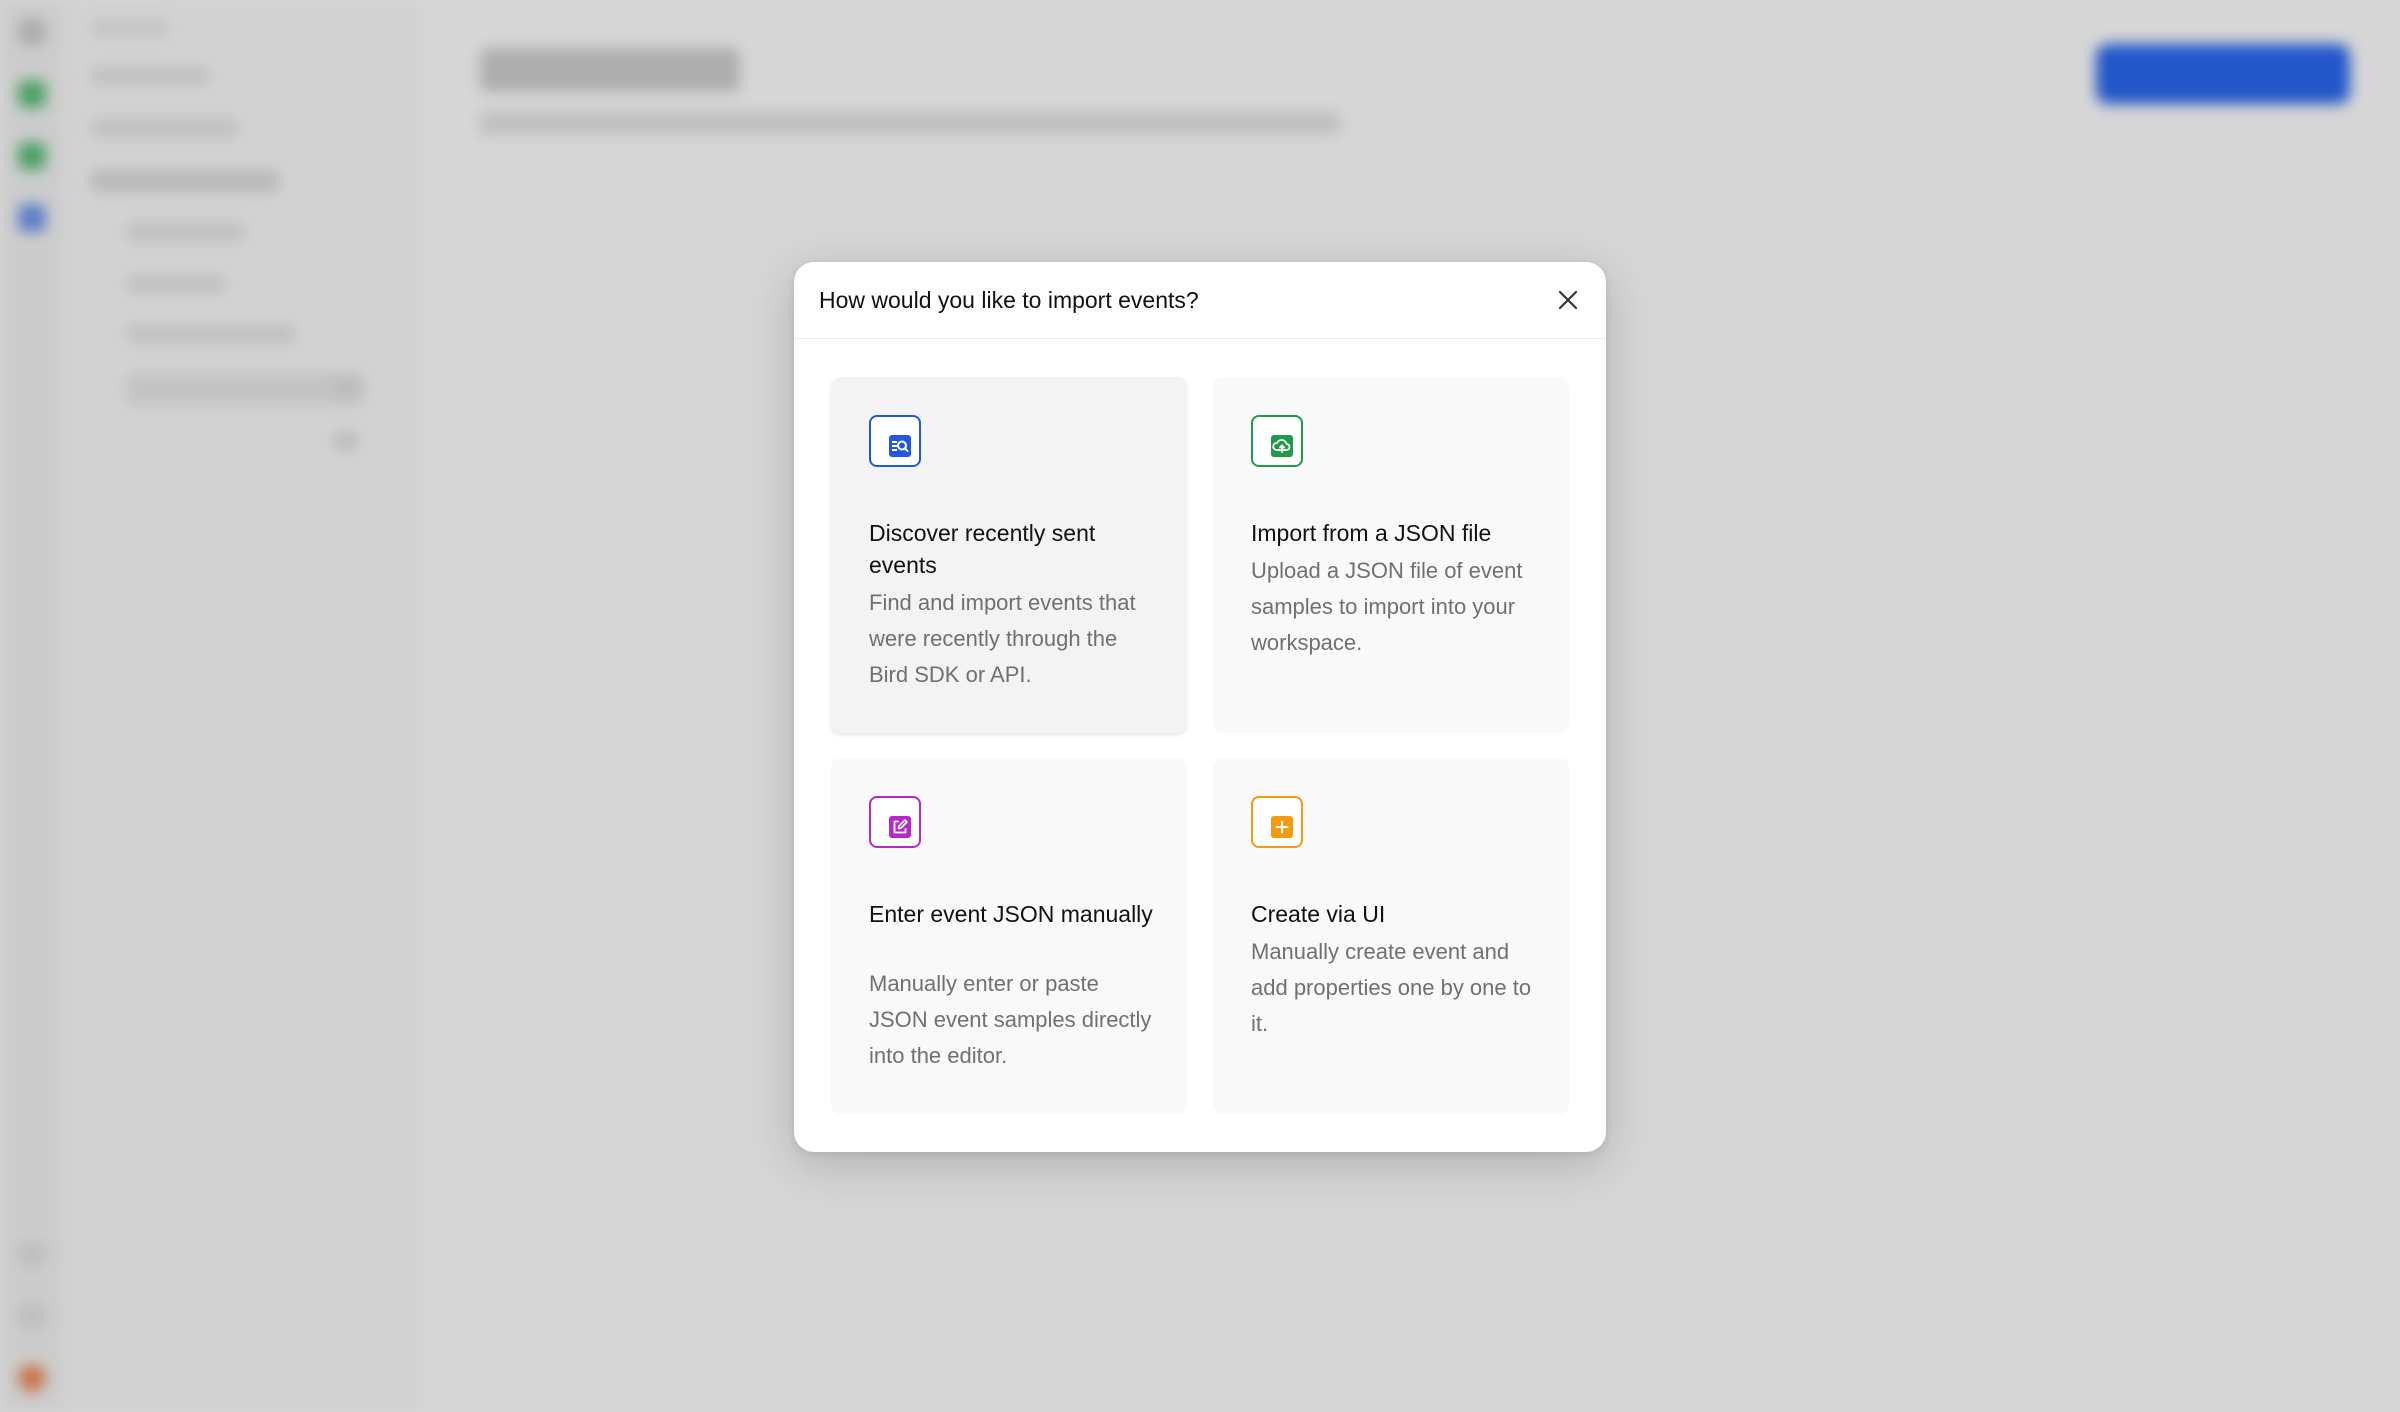  Describe the element at coordinates (1318, 914) in the screenshot. I see `option-title: Create via UI` at that location.